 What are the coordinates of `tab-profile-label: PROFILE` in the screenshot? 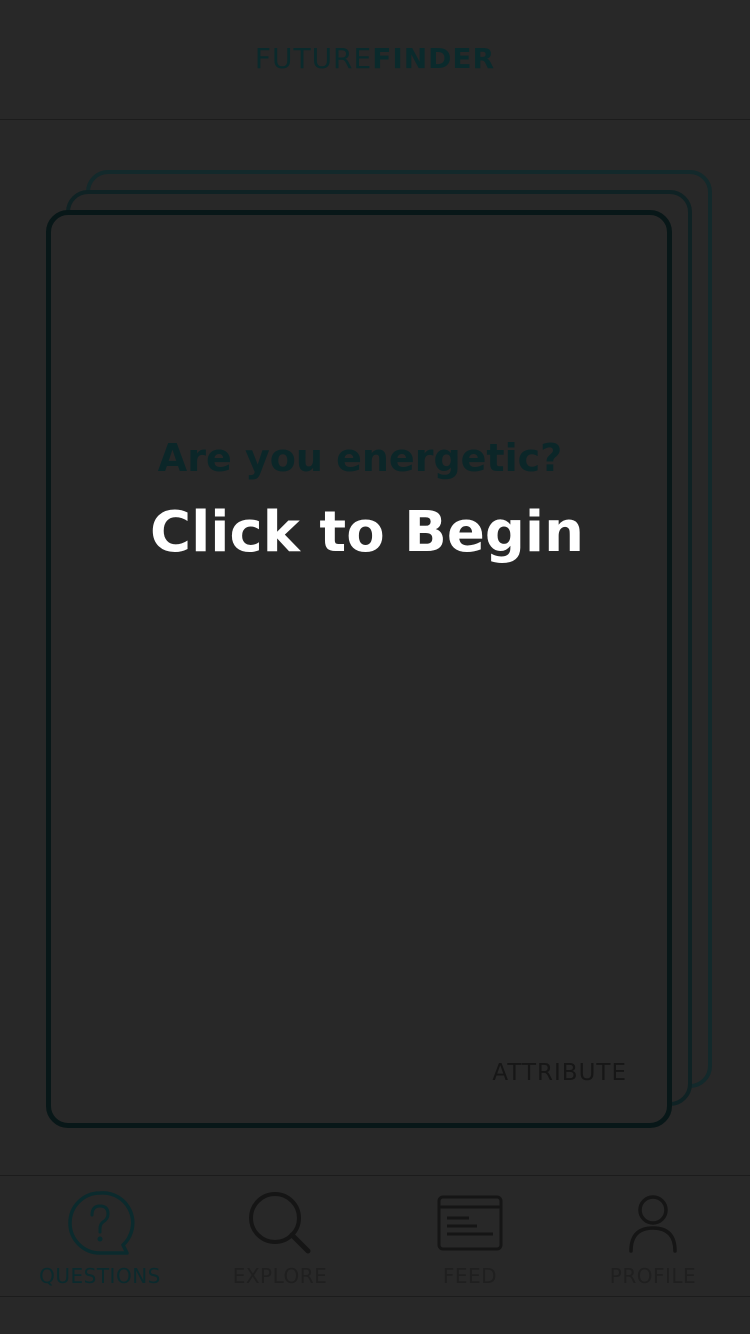 It's located at (653, 1276).